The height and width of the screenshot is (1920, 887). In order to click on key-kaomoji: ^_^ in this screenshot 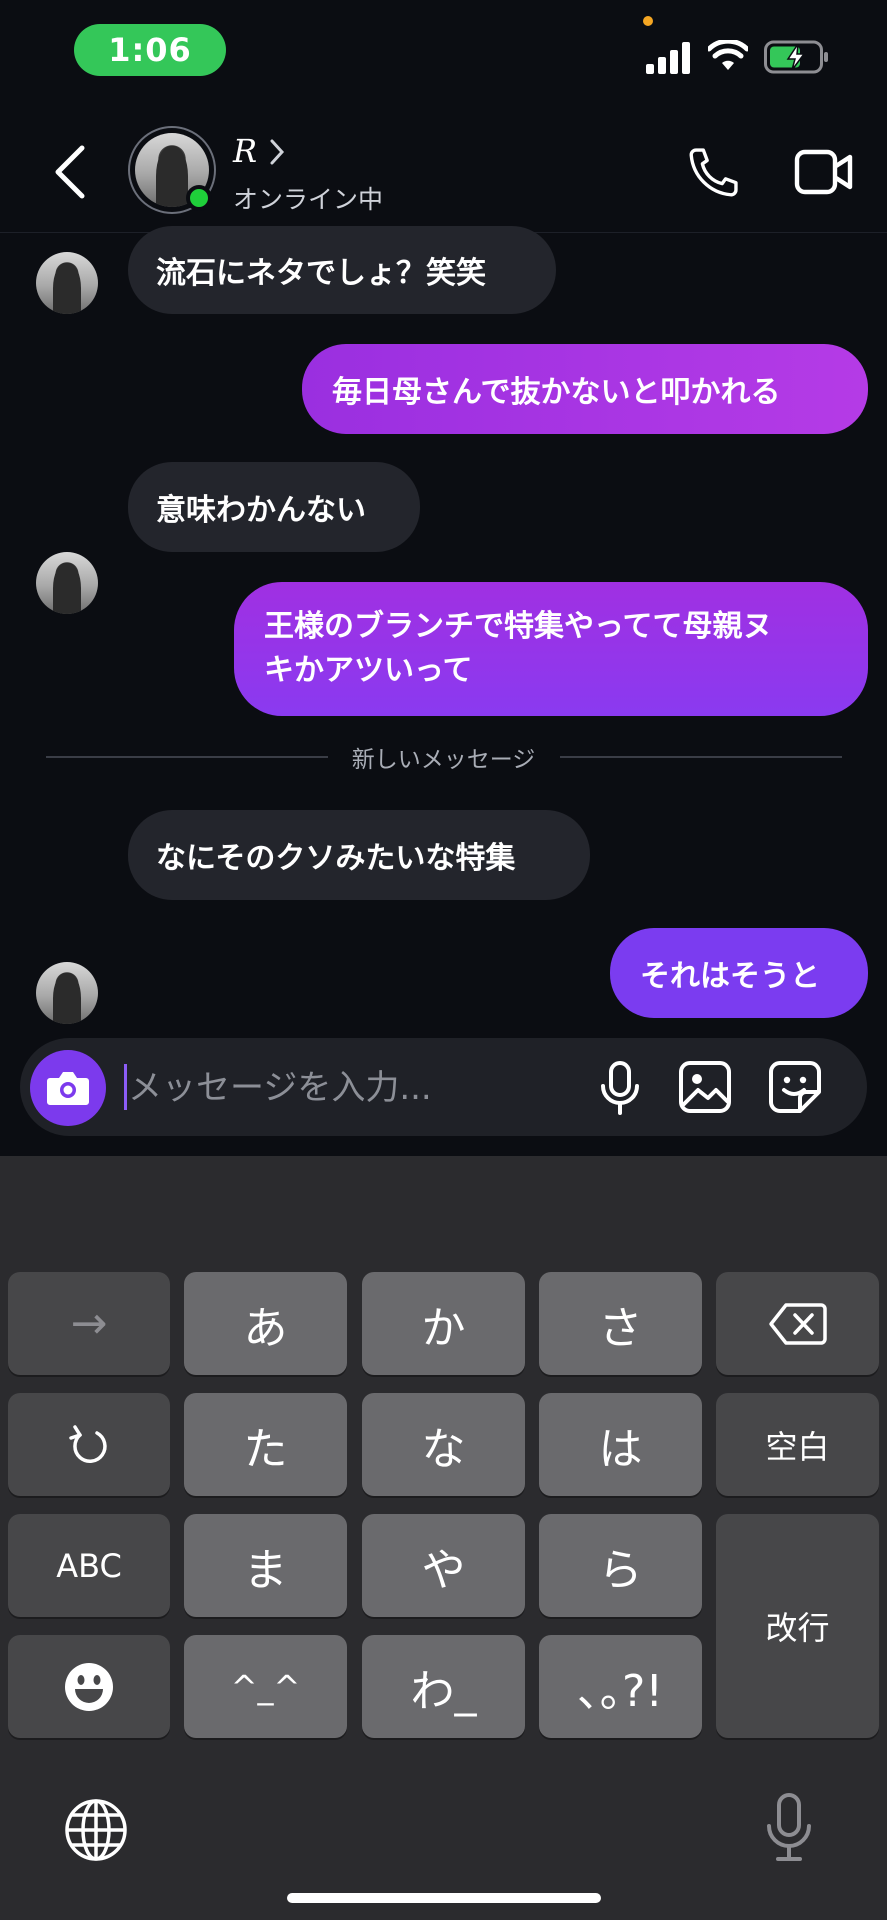, I will do `click(265, 1686)`.